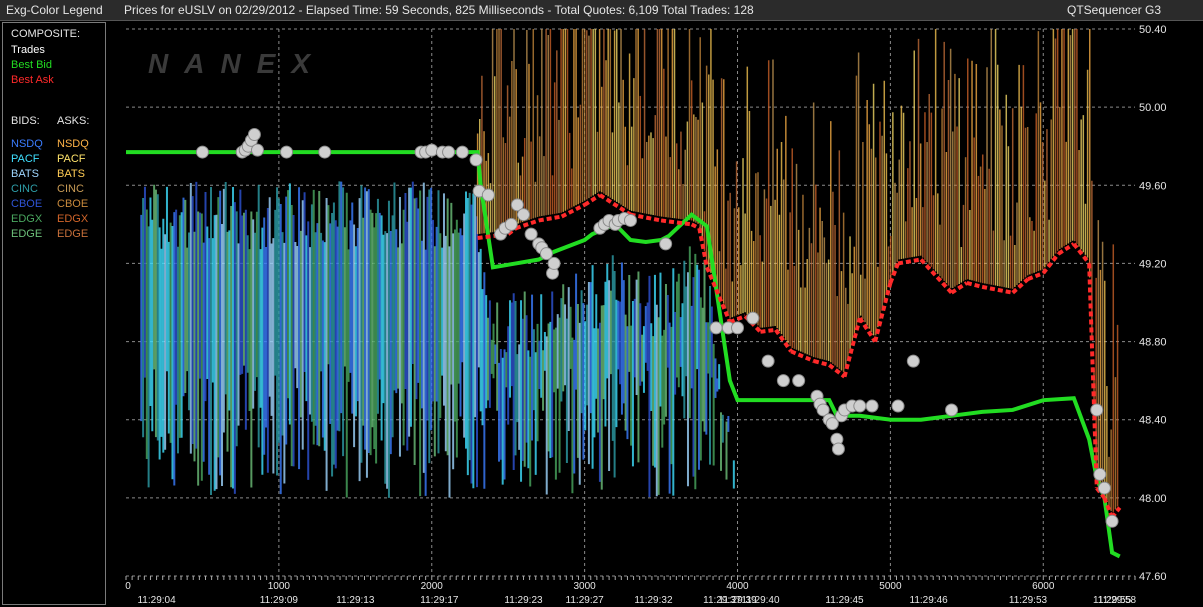  I want to click on legend-bid-edgx: EDGX, so click(27, 219).